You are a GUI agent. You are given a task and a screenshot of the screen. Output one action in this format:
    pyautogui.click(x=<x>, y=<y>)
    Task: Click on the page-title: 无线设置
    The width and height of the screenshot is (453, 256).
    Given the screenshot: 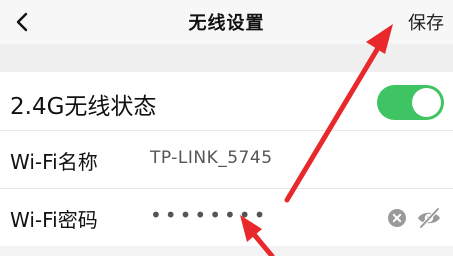 What is the action you would take?
    pyautogui.click(x=226, y=23)
    